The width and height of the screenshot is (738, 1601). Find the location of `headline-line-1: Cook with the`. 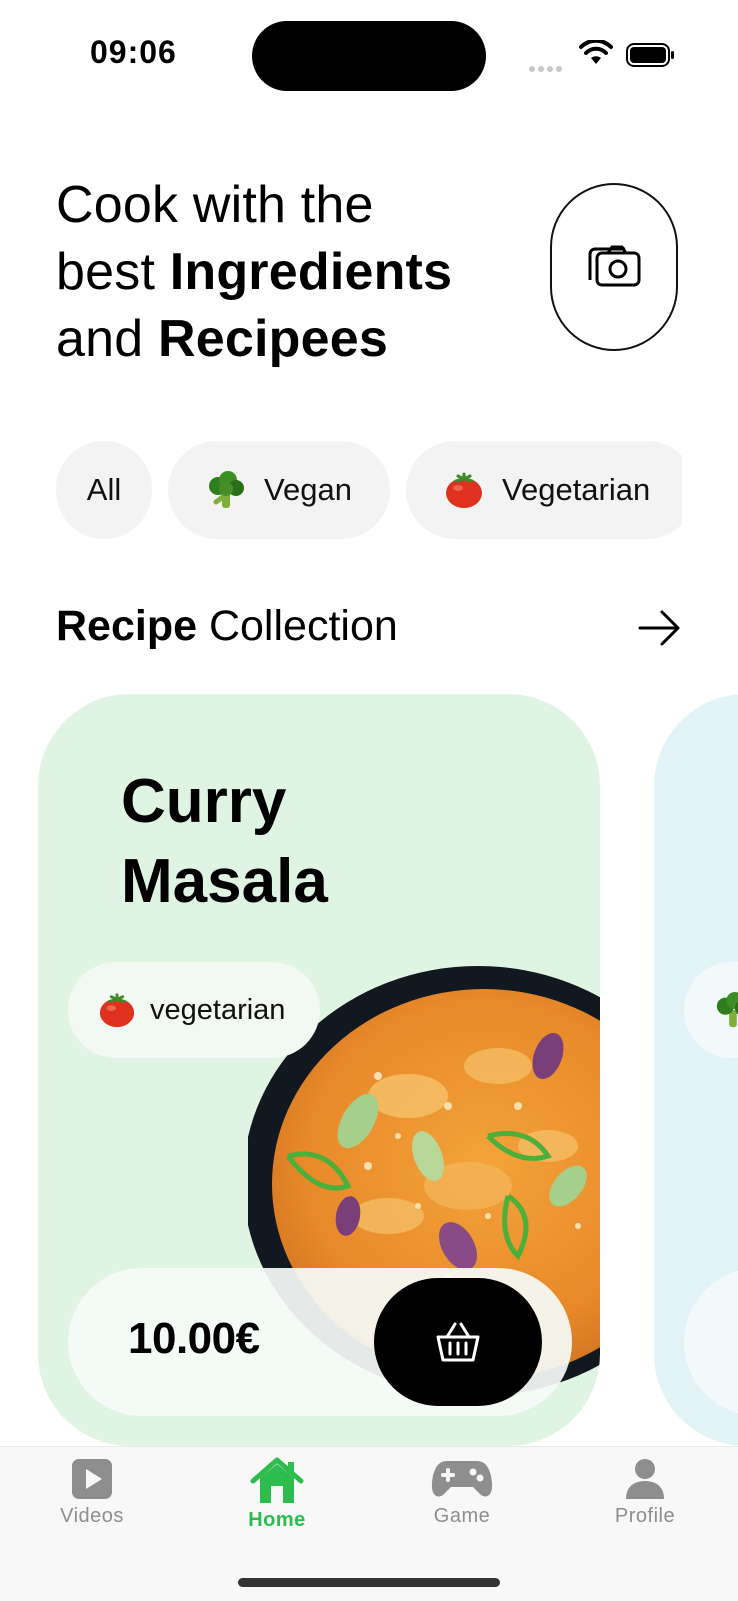

headline-line-1: Cook with the is located at coordinates (215, 205).